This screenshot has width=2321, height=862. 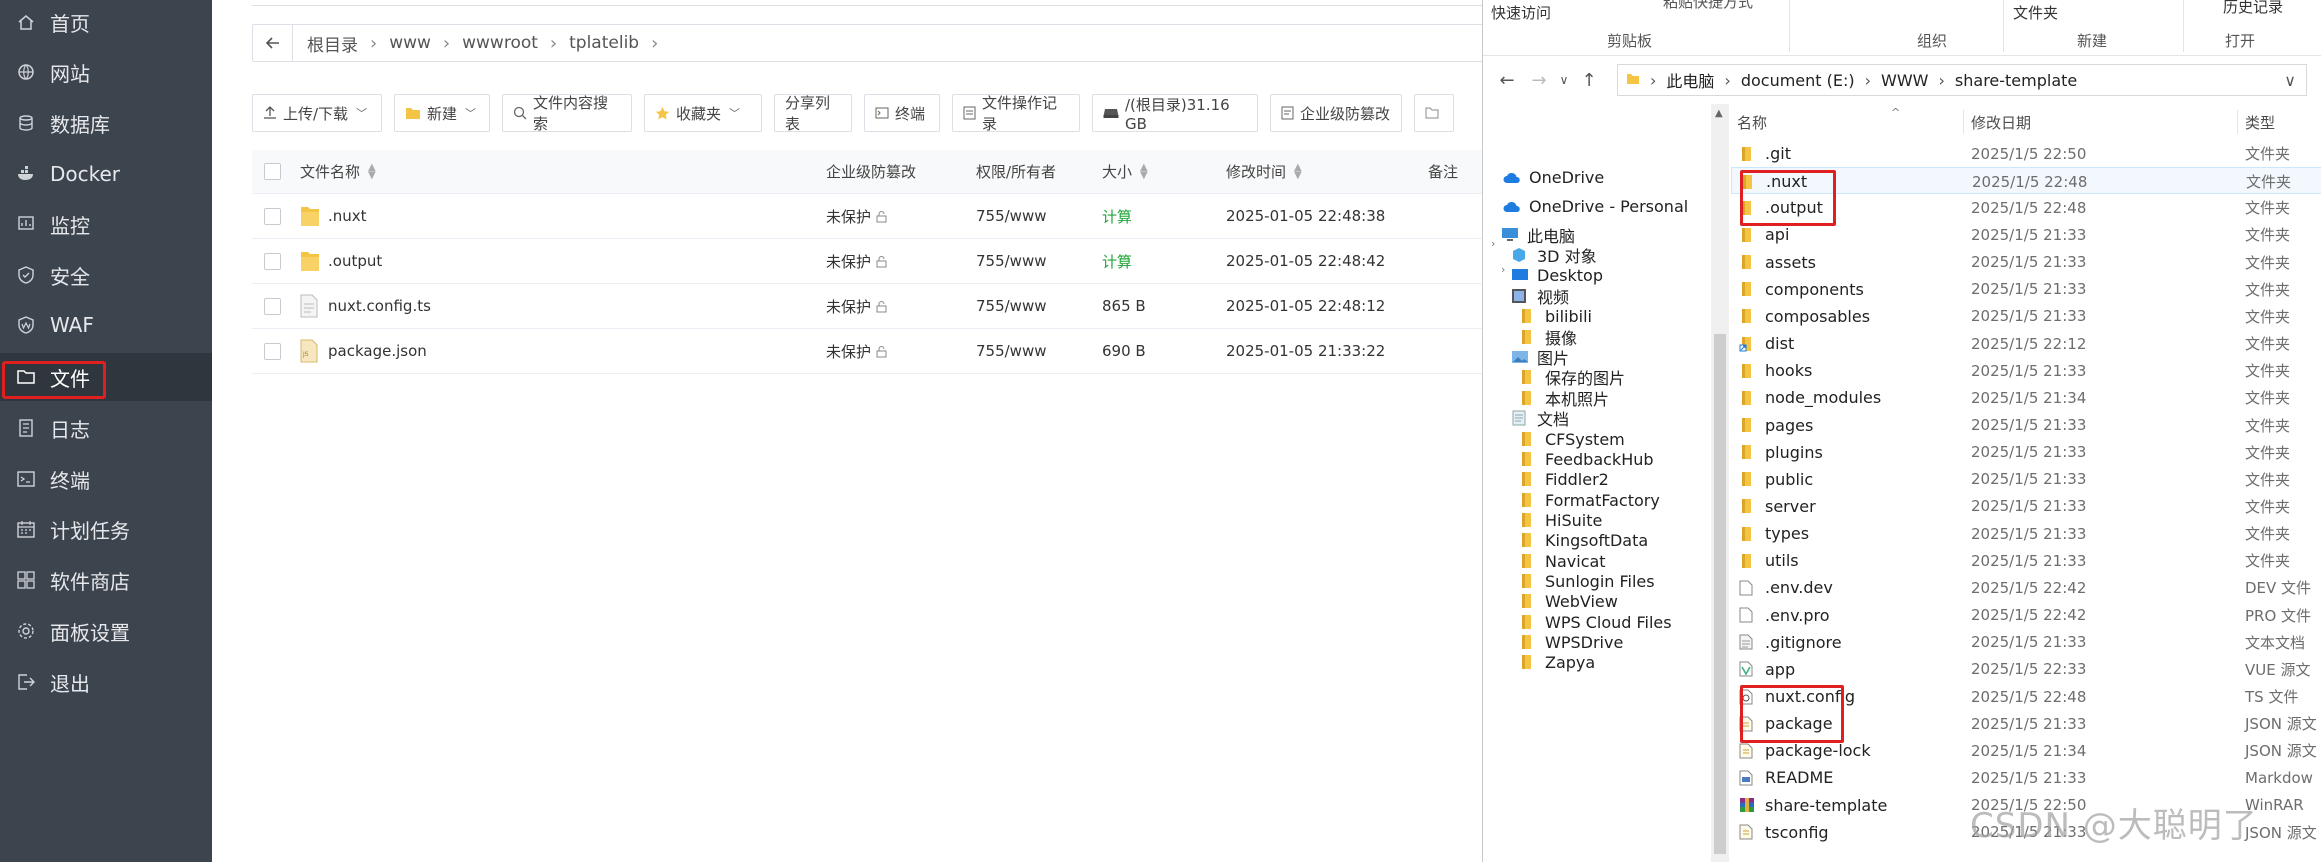 I want to click on list-item: assets 2025/1/5 21:33 文件夹, so click(x=2026, y=262).